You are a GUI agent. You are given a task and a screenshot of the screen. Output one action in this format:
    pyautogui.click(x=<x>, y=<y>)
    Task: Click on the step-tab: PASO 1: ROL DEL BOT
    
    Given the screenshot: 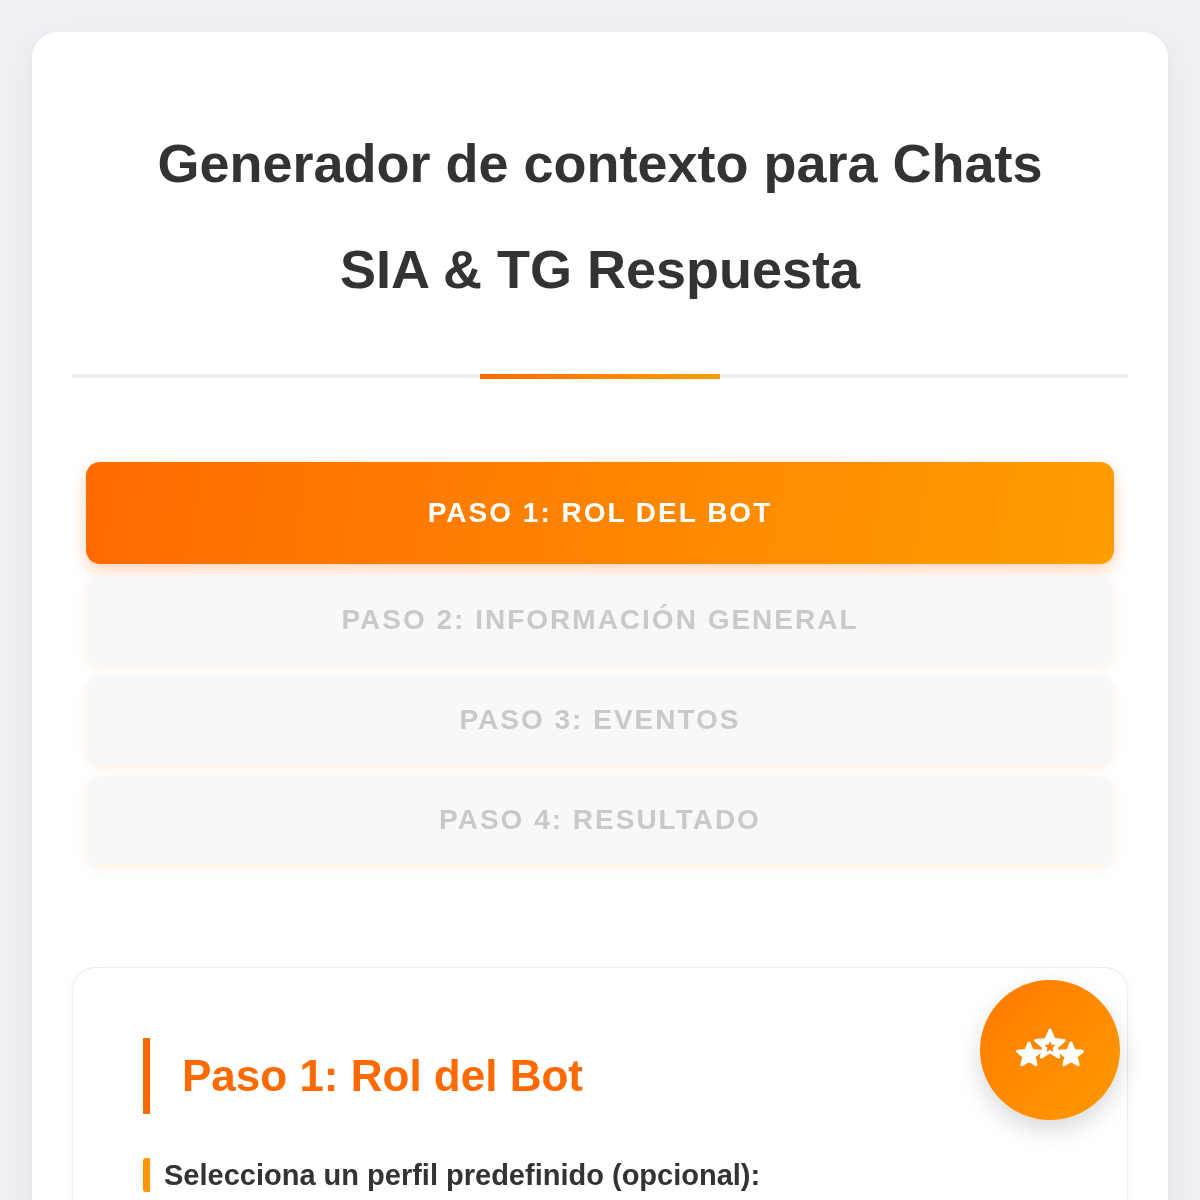 What is the action you would take?
    pyautogui.click(x=600, y=513)
    